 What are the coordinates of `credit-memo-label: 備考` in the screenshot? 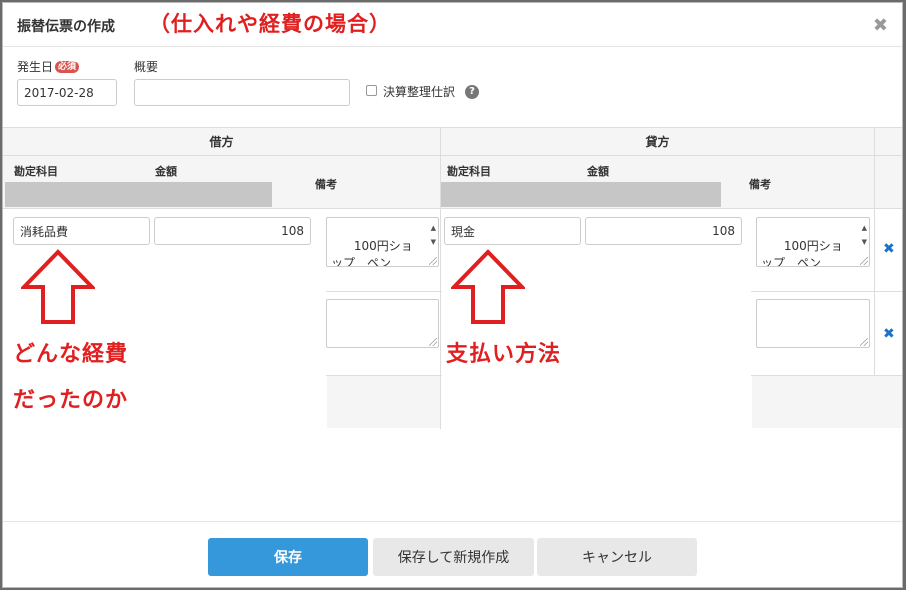 It's located at (760, 184).